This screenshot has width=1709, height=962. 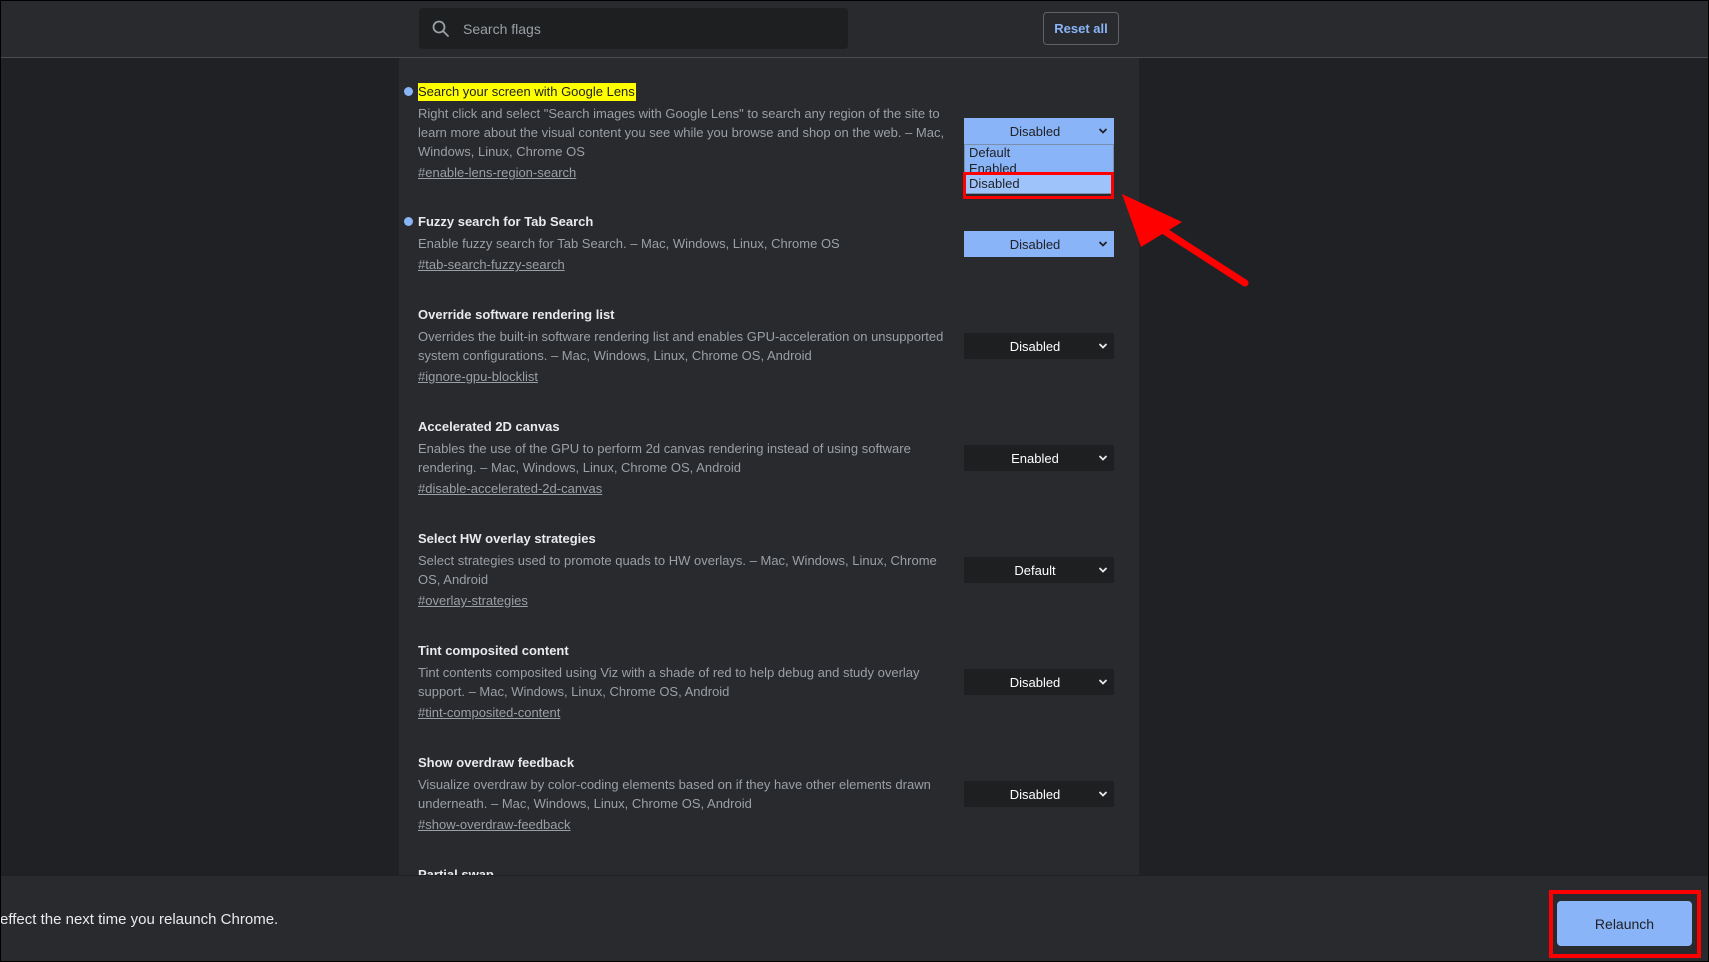 I want to click on dropdown-option-disabled: Disabled, so click(x=1039, y=184).